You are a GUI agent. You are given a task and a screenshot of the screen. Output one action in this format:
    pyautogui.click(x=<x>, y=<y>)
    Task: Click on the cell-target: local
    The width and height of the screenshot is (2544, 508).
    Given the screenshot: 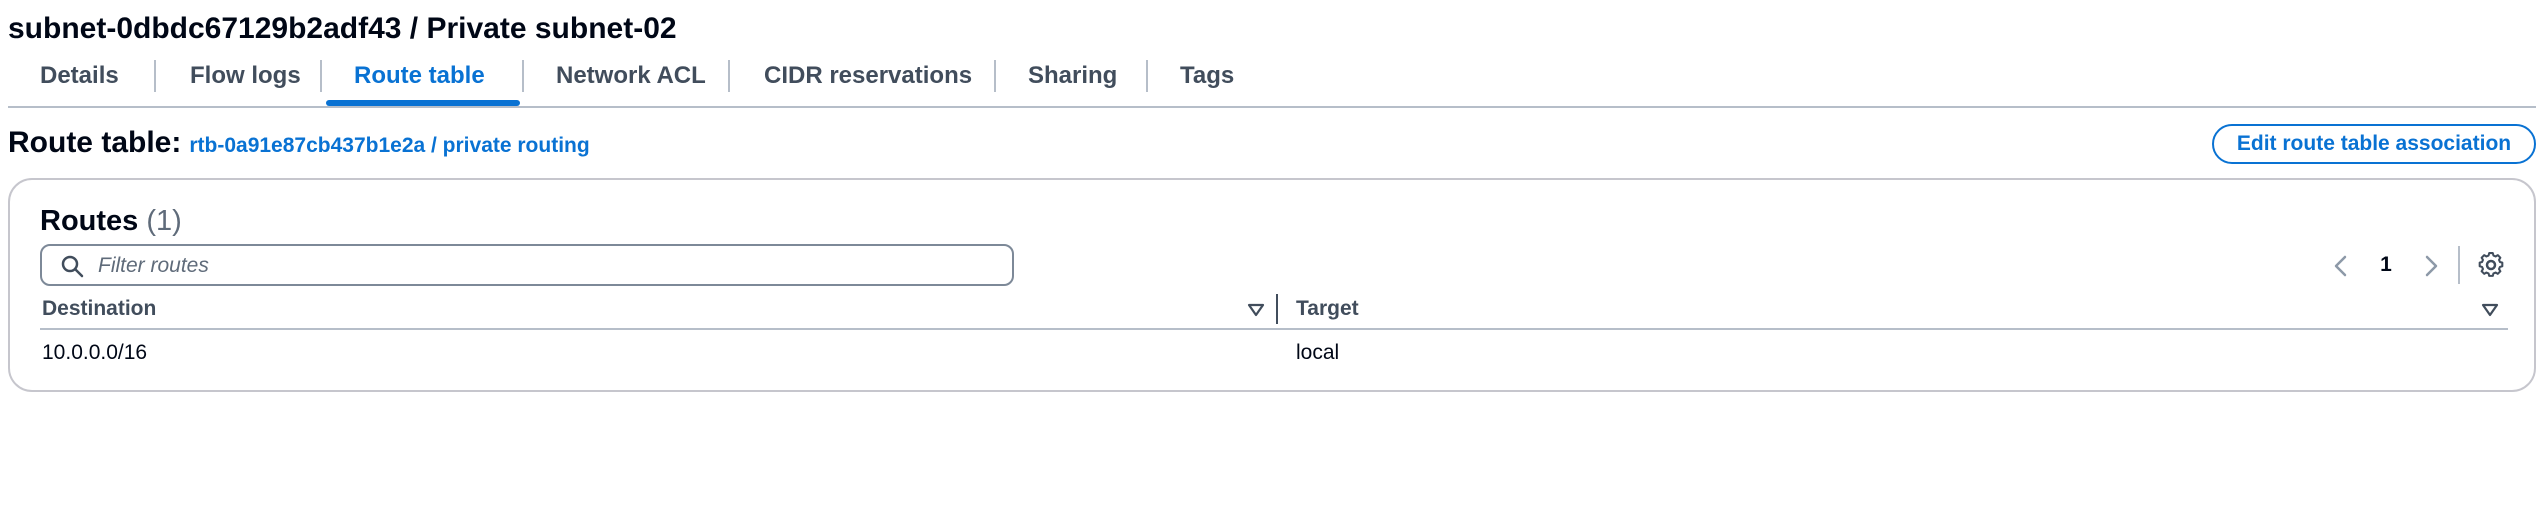 What is the action you would take?
    pyautogui.click(x=1318, y=352)
    